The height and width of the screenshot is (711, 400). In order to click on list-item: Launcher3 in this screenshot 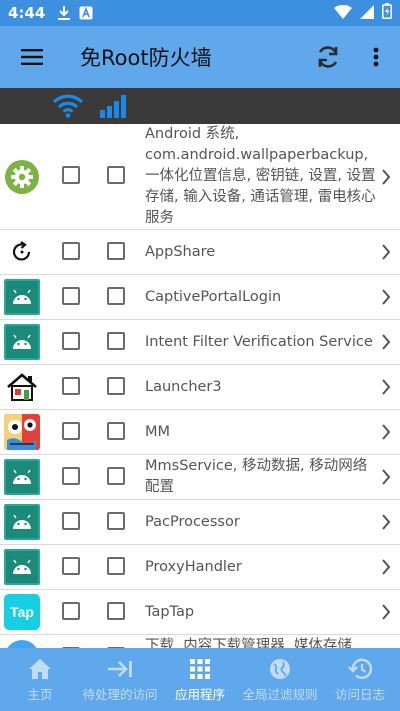, I will do `click(200, 387)`.